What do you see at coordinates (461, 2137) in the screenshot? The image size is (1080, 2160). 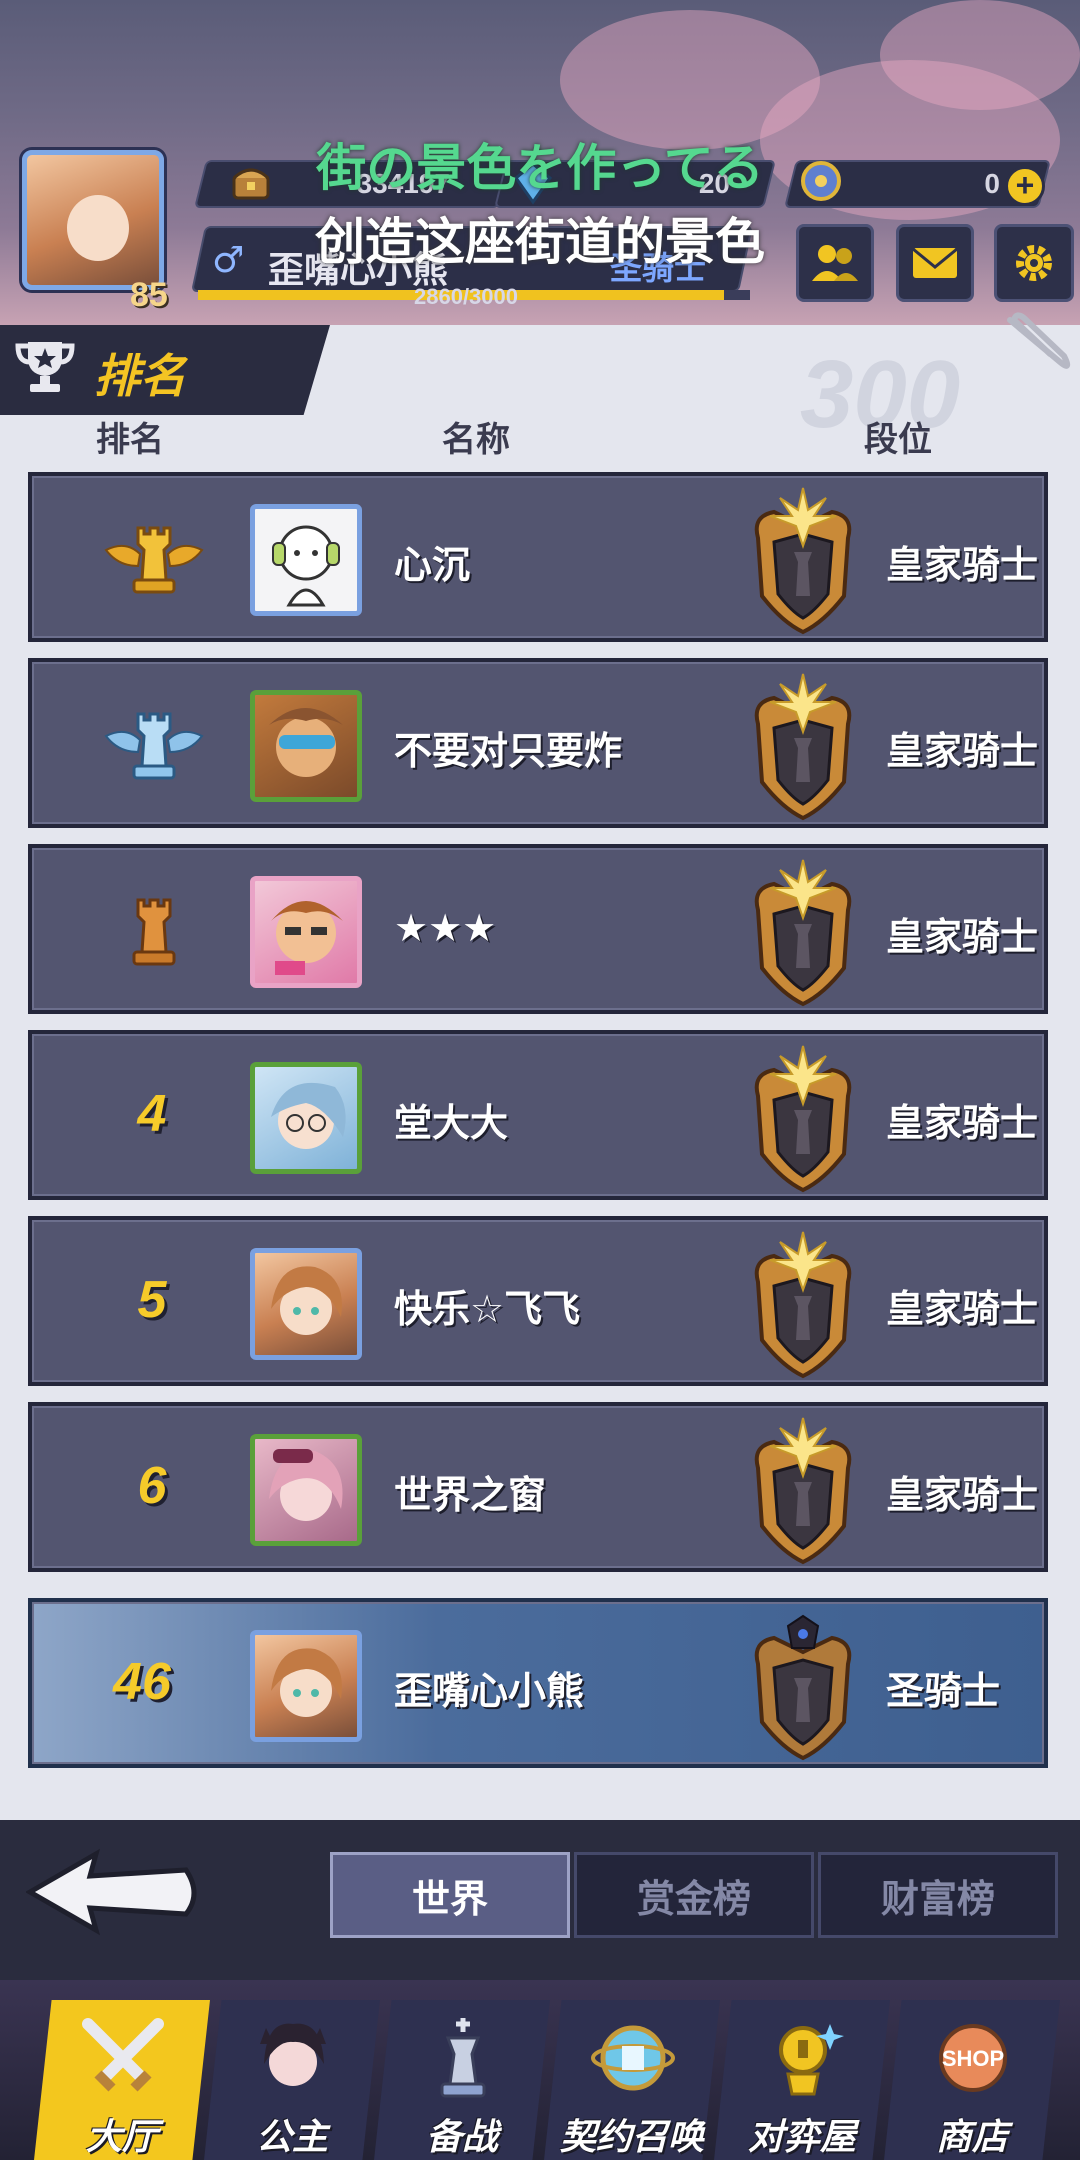 I see `nav-label: 备战` at bounding box center [461, 2137].